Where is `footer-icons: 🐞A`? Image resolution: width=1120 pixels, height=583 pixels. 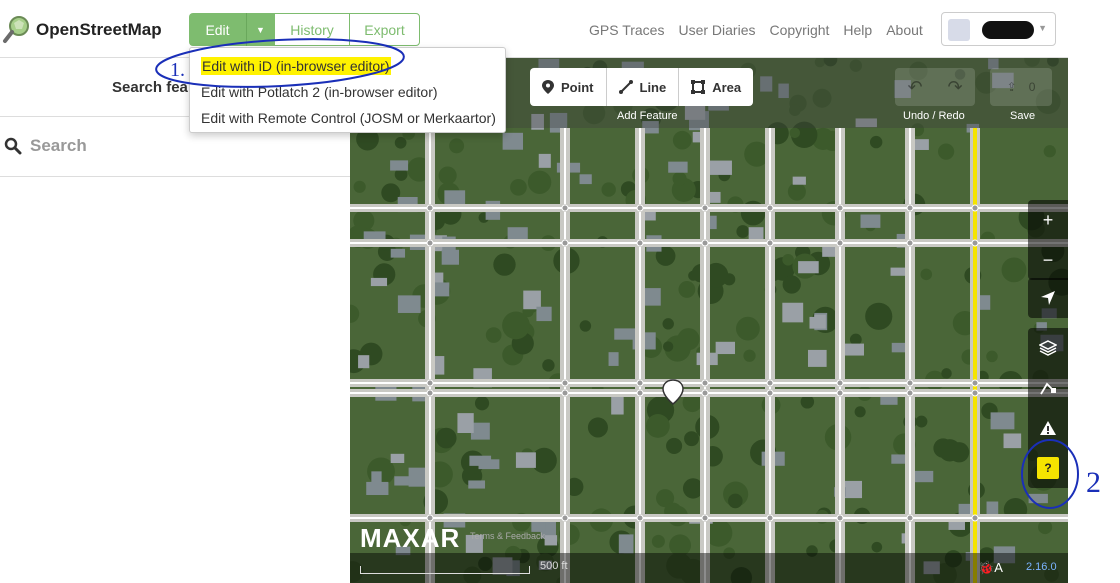 footer-icons: 🐞A is located at coordinates (990, 568).